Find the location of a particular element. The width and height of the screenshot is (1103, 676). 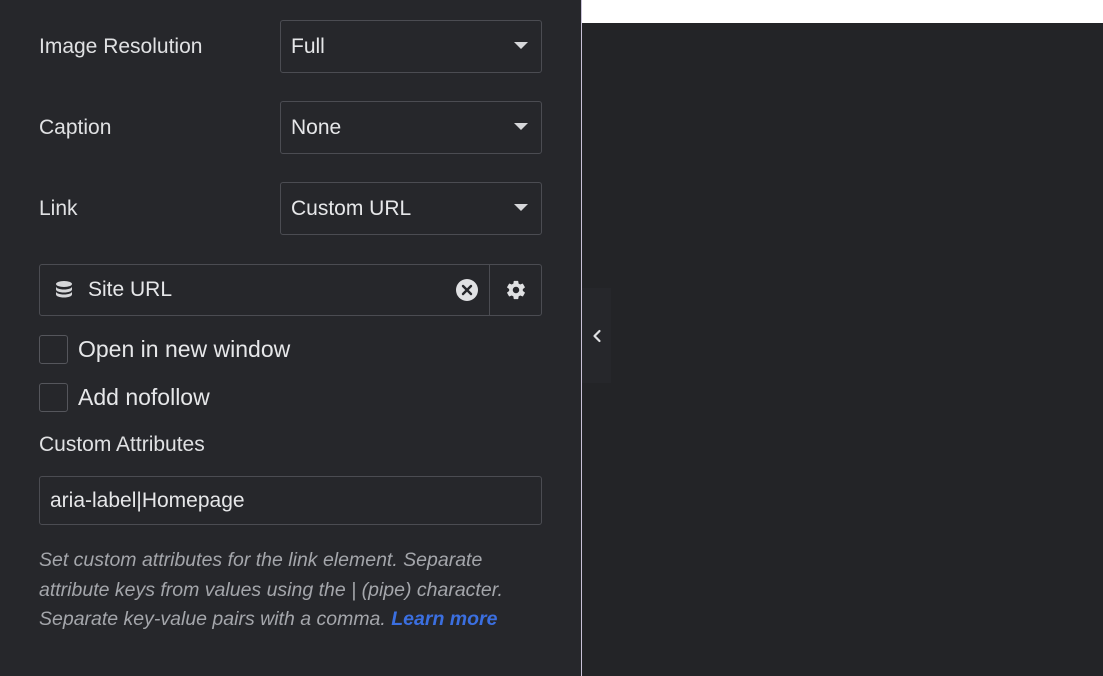

close-circle-icon is located at coordinates (467, 290).